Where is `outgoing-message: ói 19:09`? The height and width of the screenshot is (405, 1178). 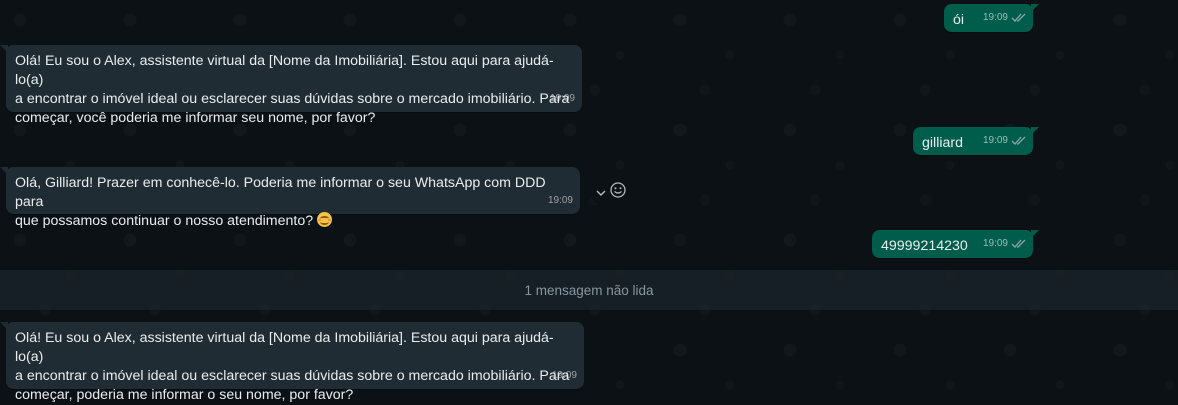
outgoing-message: ói 19:09 is located at coordinates (991, 18).